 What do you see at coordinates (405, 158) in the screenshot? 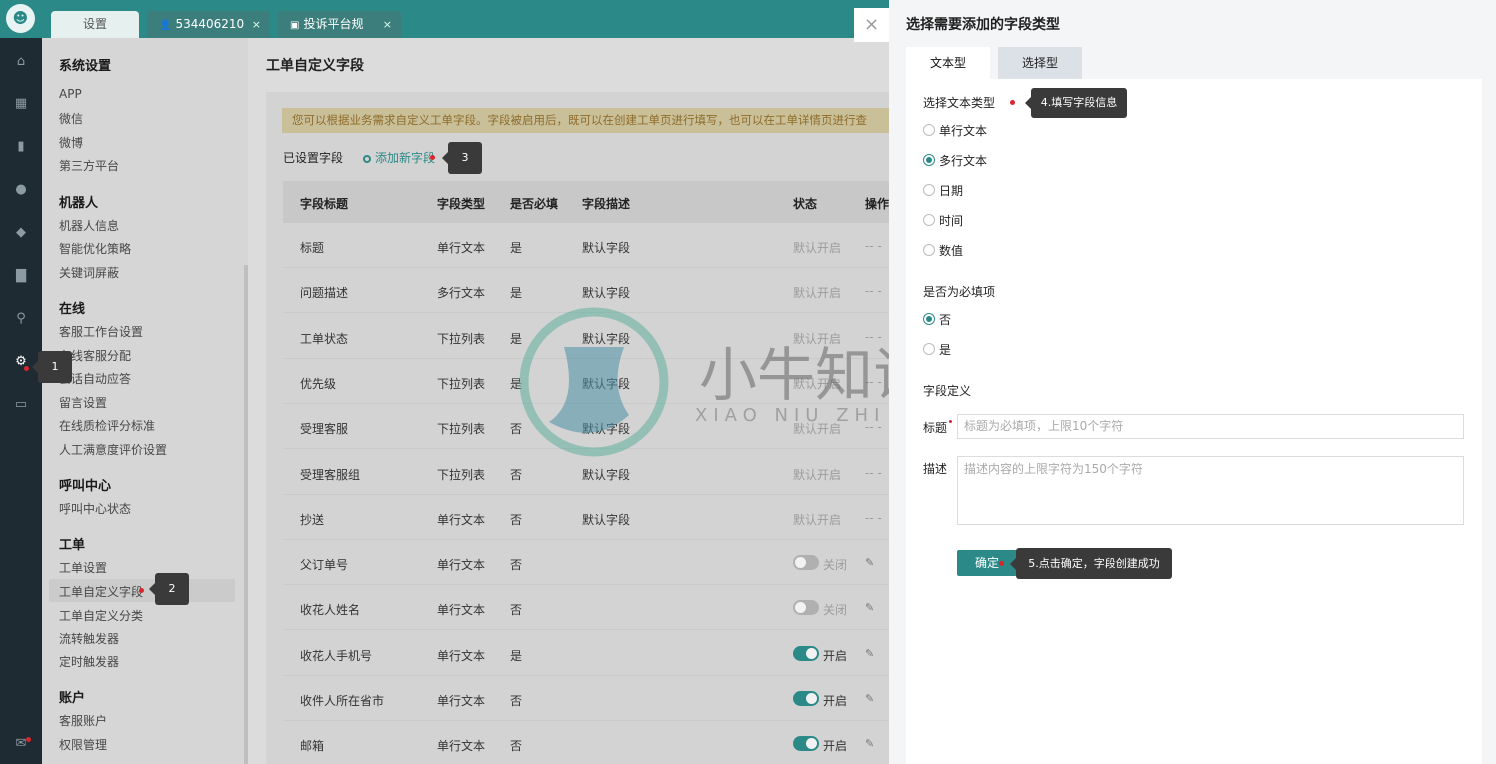
I see `add-field-label: 添加新字段` at bounding box center [405, 158].